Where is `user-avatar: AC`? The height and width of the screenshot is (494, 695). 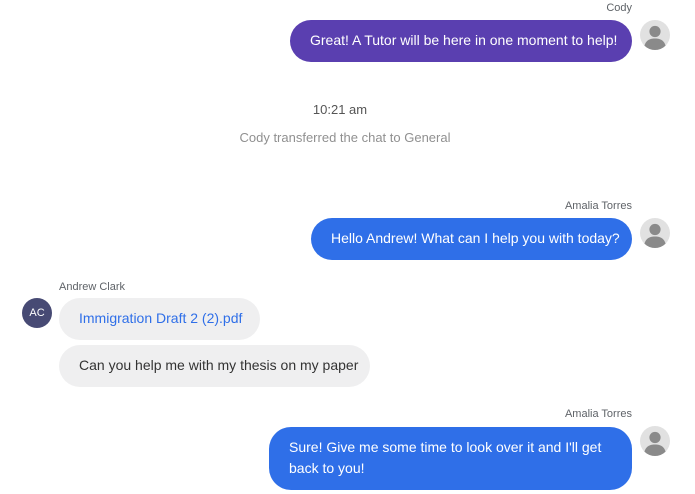 user-avatar: AC is located at coordinates (37, 313).